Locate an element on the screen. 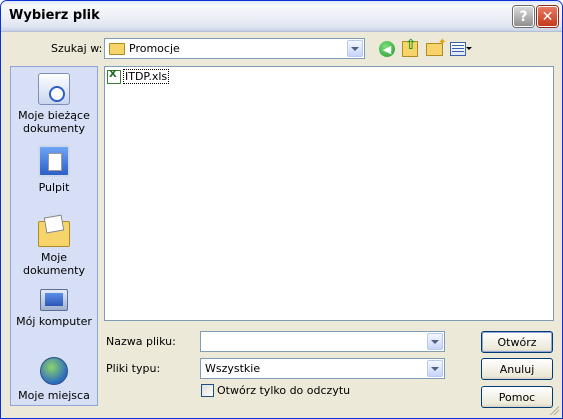  excel-file-icon is located at coordinates (114, 76).